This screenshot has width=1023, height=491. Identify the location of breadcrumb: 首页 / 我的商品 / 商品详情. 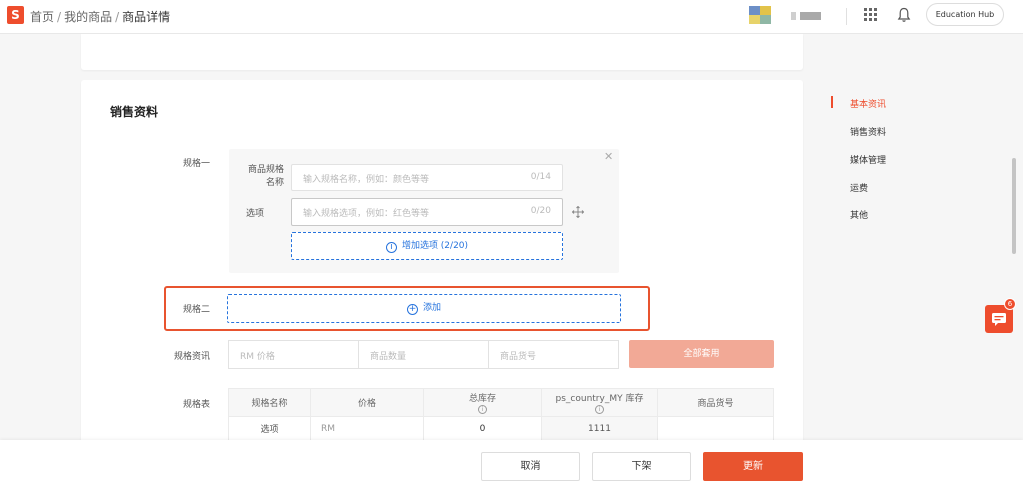
(100, 16).